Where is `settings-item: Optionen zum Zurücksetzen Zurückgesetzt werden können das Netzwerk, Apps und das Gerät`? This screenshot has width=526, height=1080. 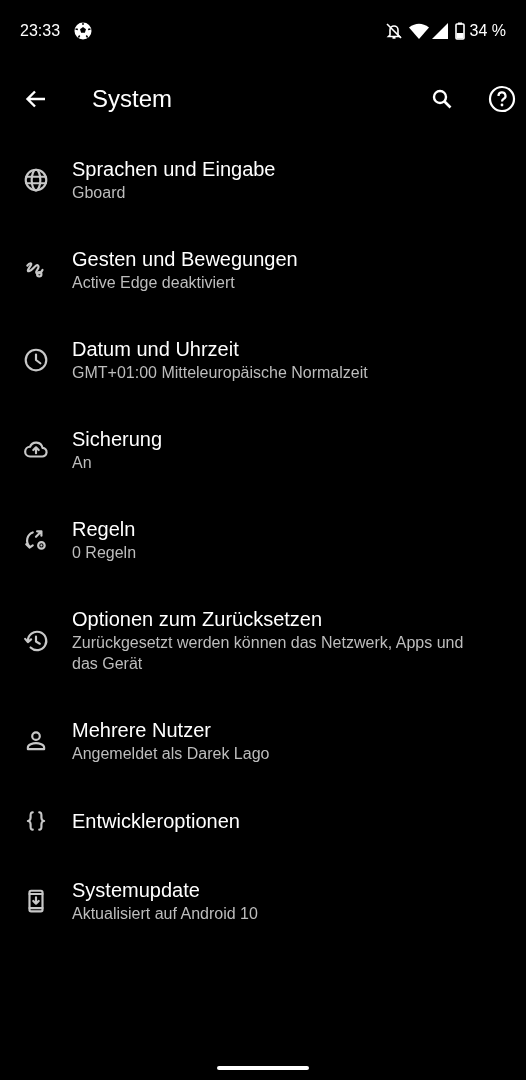 settings-item: Optionen zum Zurücksetzen Zurückgesetzt werden können das Netzwerk, Apps und das Gerät is located at coordinates (263, 640).